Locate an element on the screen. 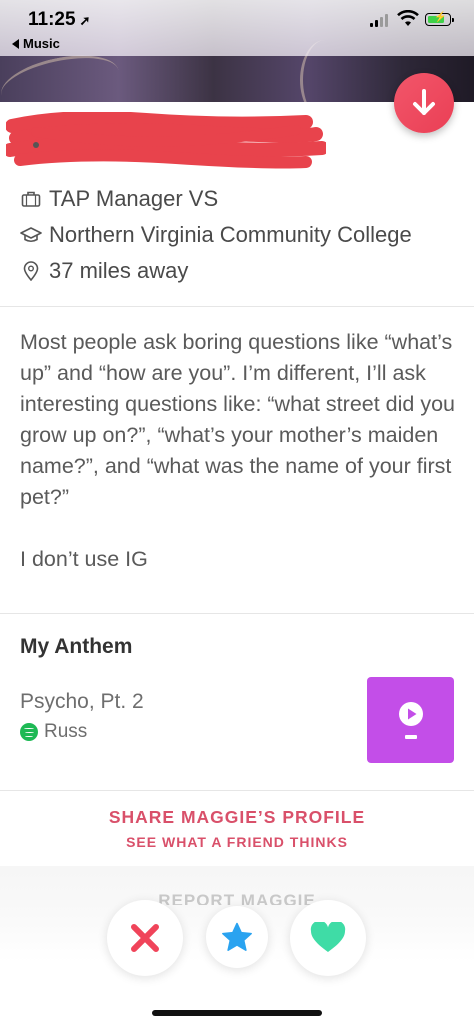 This screenshot has height=1026, width=474. anthem-heading: My Anthem is located at coordinates (76, 646).